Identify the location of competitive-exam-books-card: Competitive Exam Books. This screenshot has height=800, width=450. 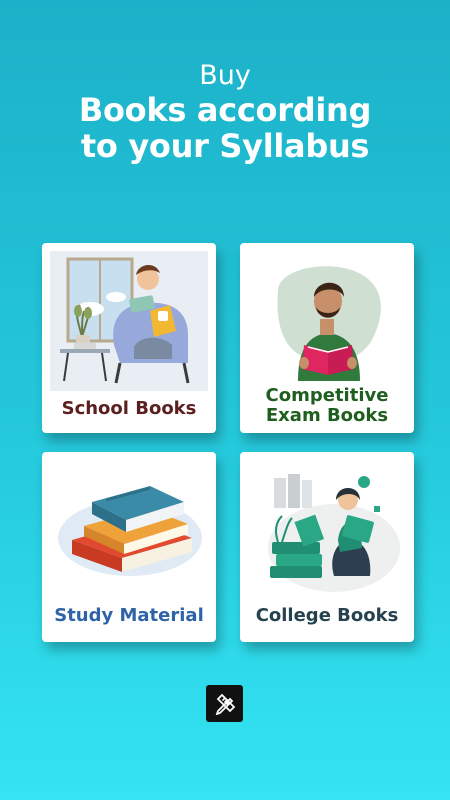
(327, 338).